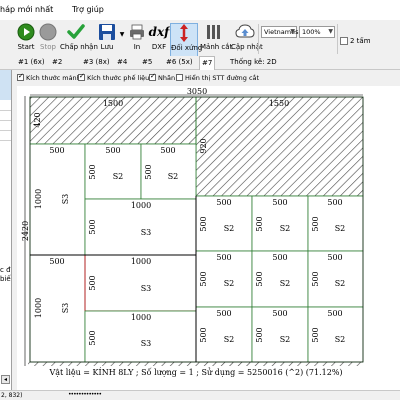 The width and height of the screenshot is (400, 400). Describe the element at coordinates (141, 261) in the screenshot. I see `piece-width-label: 1000` at that location.